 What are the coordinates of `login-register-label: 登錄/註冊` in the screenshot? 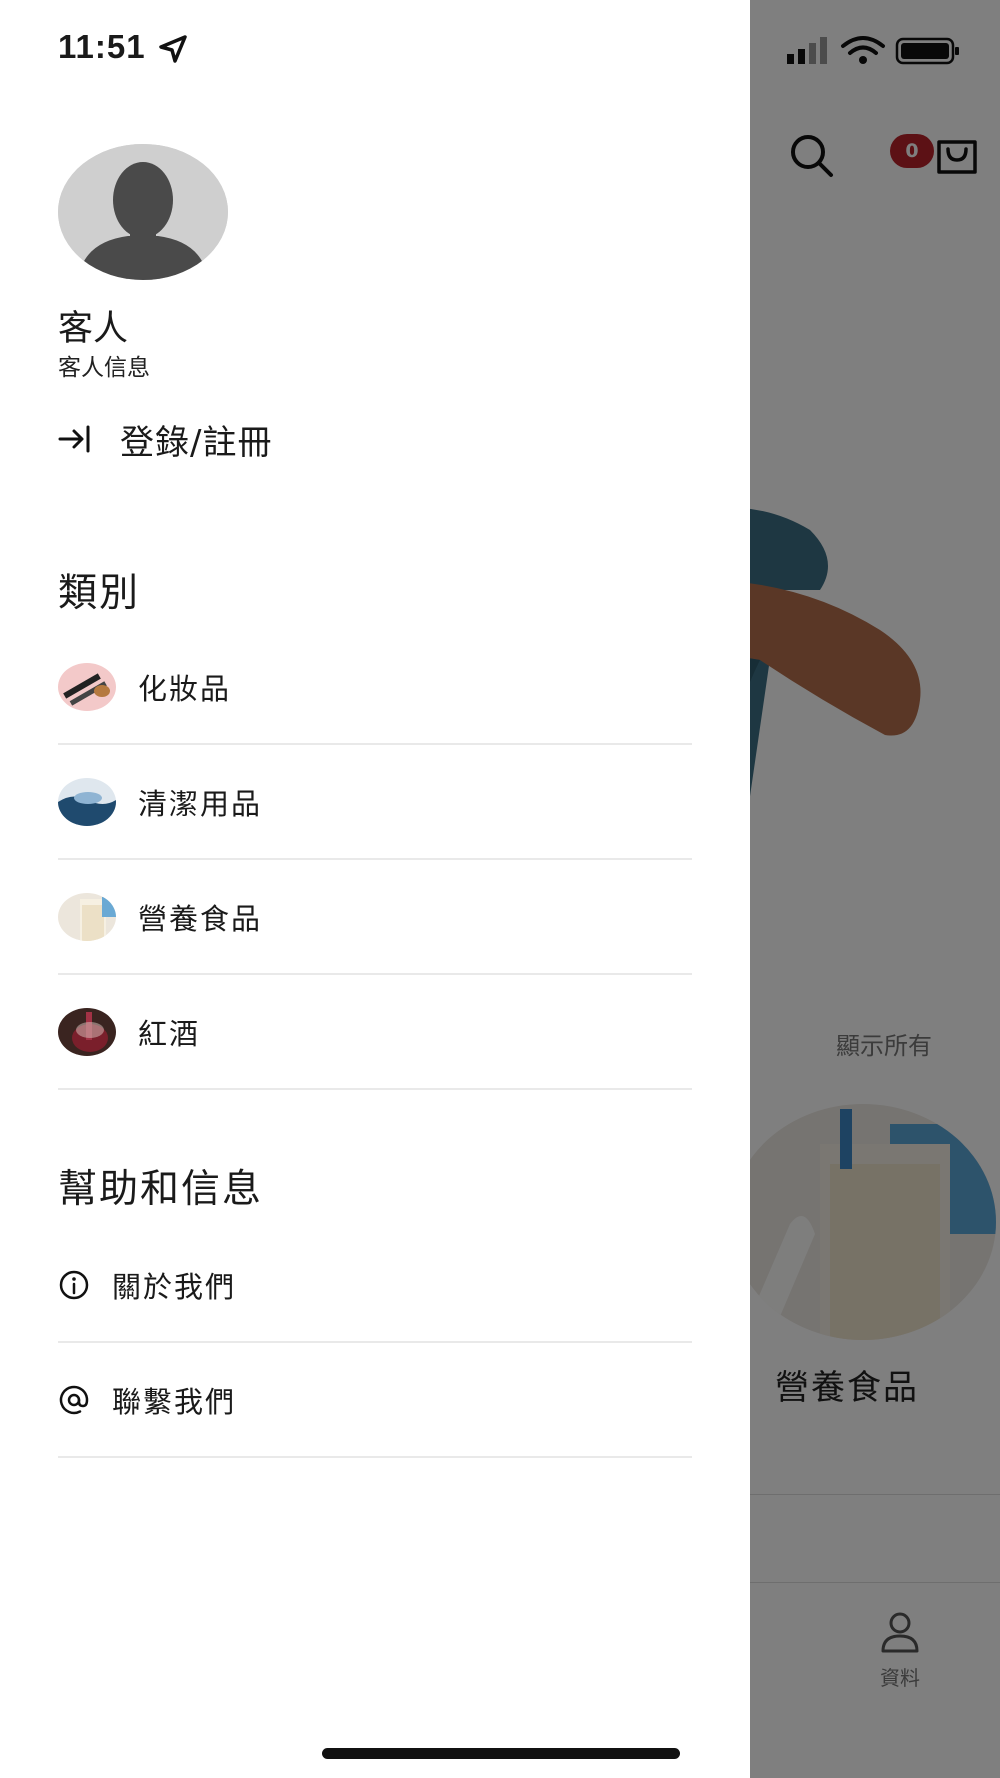 It's located at (196, 442).